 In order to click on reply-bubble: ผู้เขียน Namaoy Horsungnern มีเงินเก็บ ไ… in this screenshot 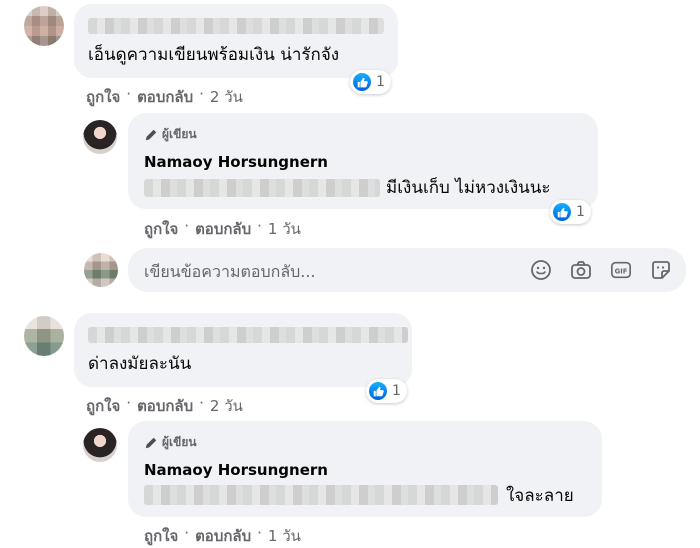, I will do `click(363, 161)`.